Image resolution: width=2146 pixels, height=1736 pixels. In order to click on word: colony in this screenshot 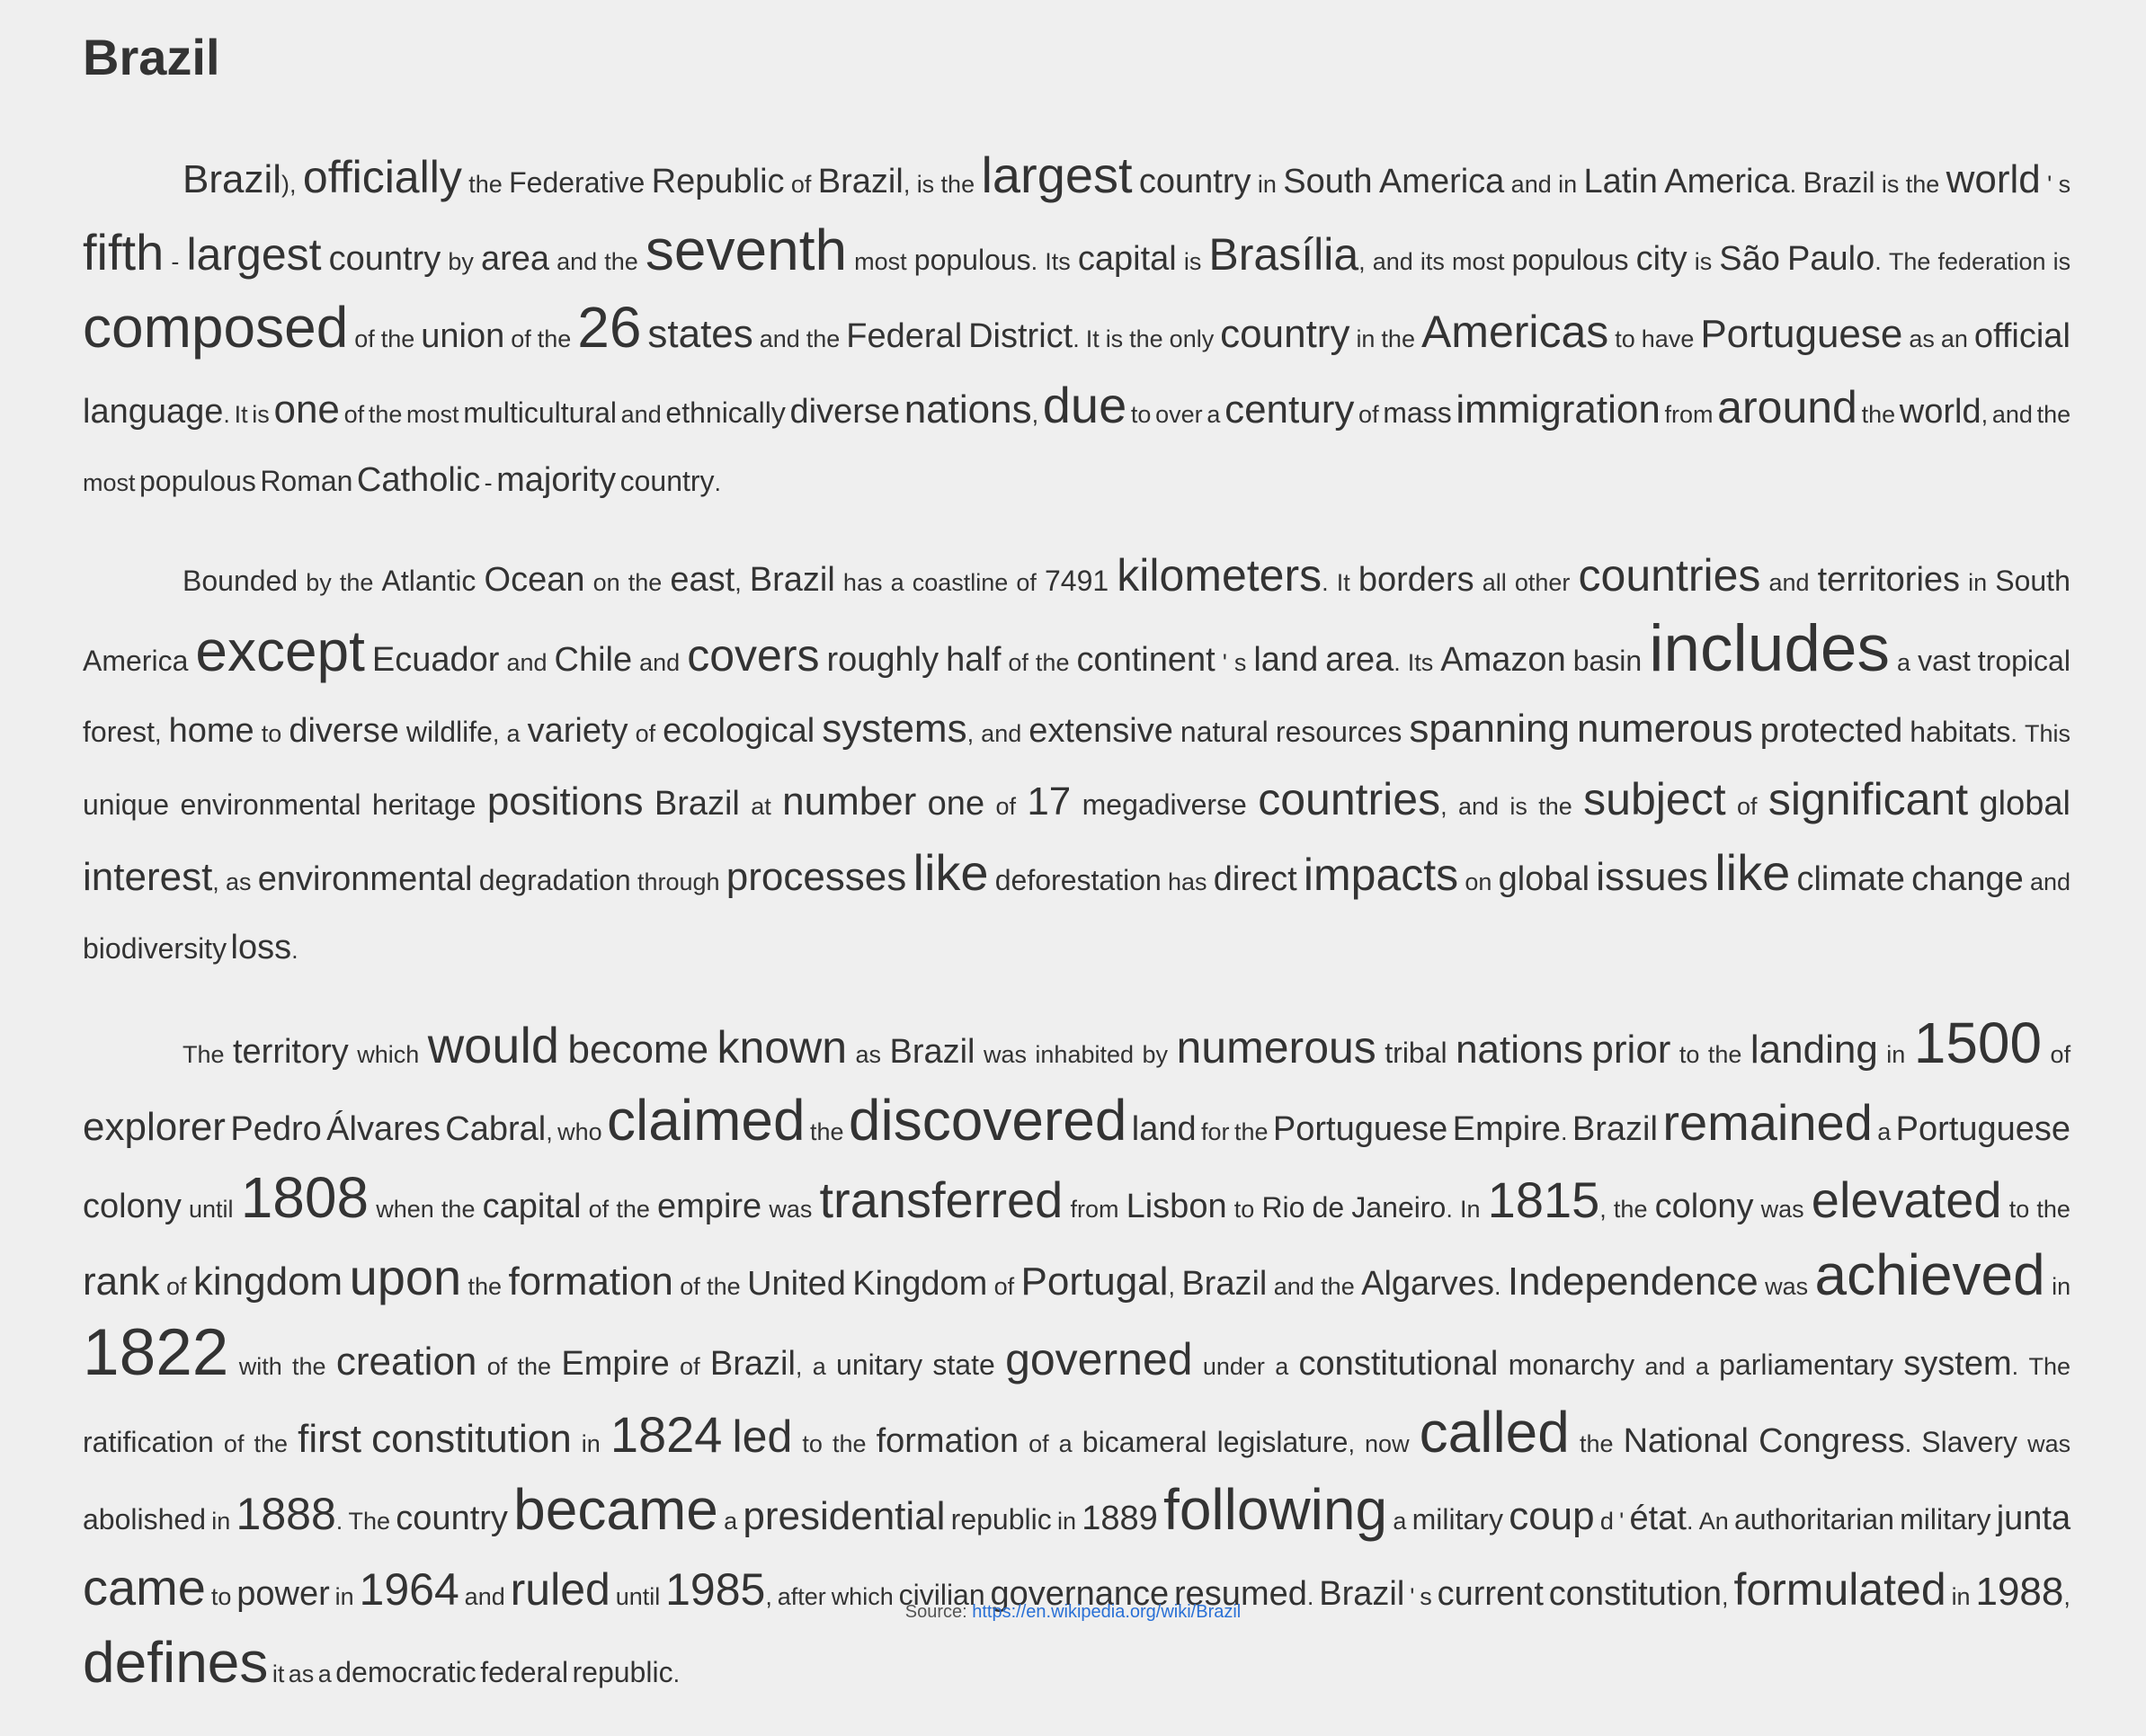, I will do `click(1704, 1206)`.